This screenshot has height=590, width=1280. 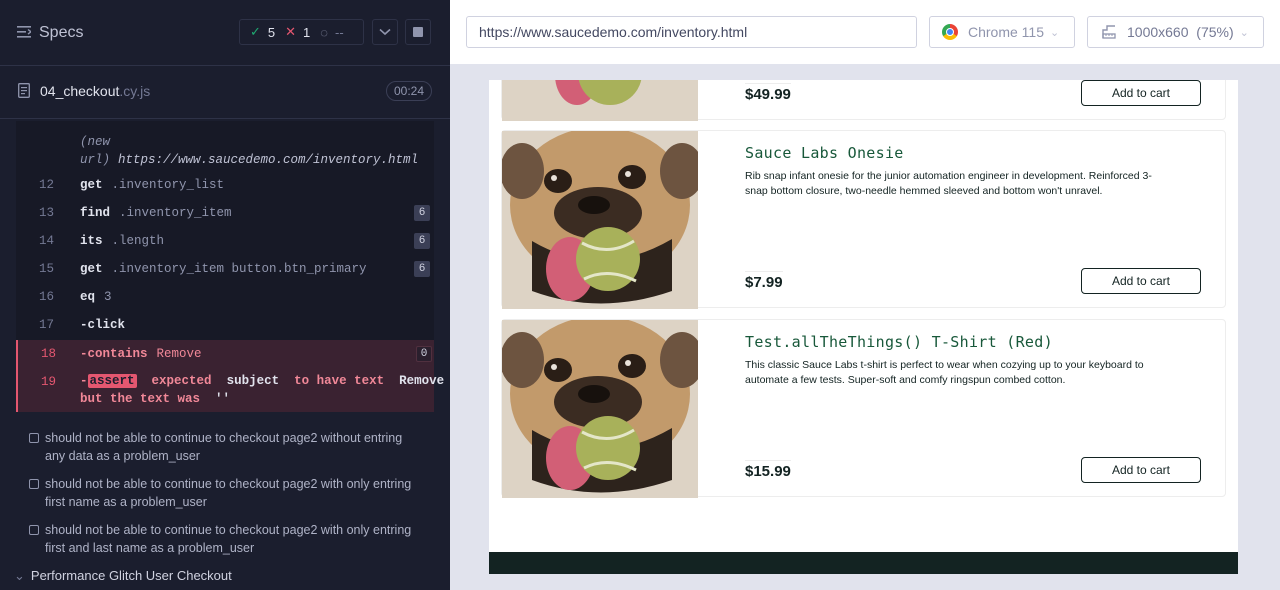 I want to click on command-line-number: 13, so click(x=46, y=213).